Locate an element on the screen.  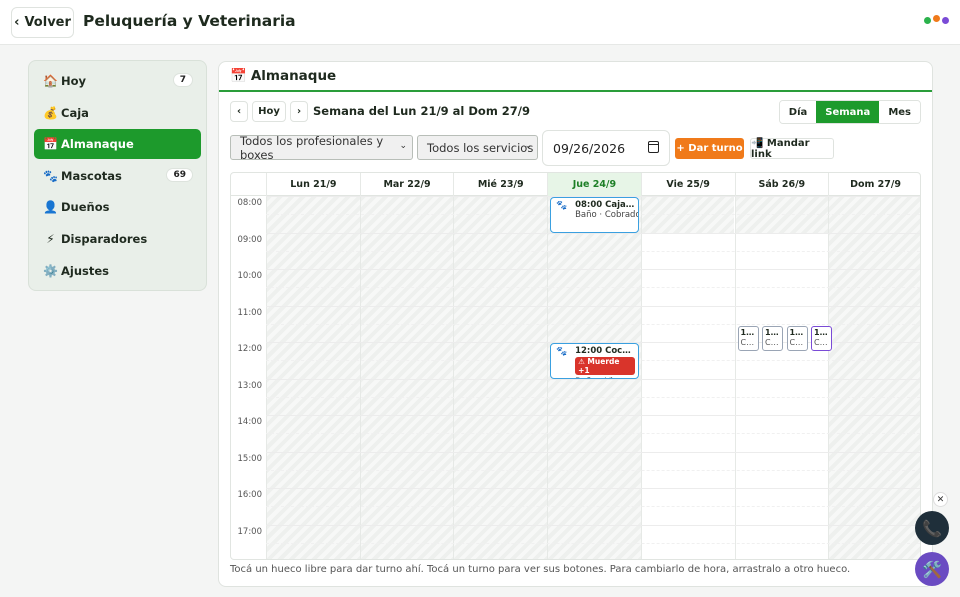
status-dots is located at coordinates (936, 19).